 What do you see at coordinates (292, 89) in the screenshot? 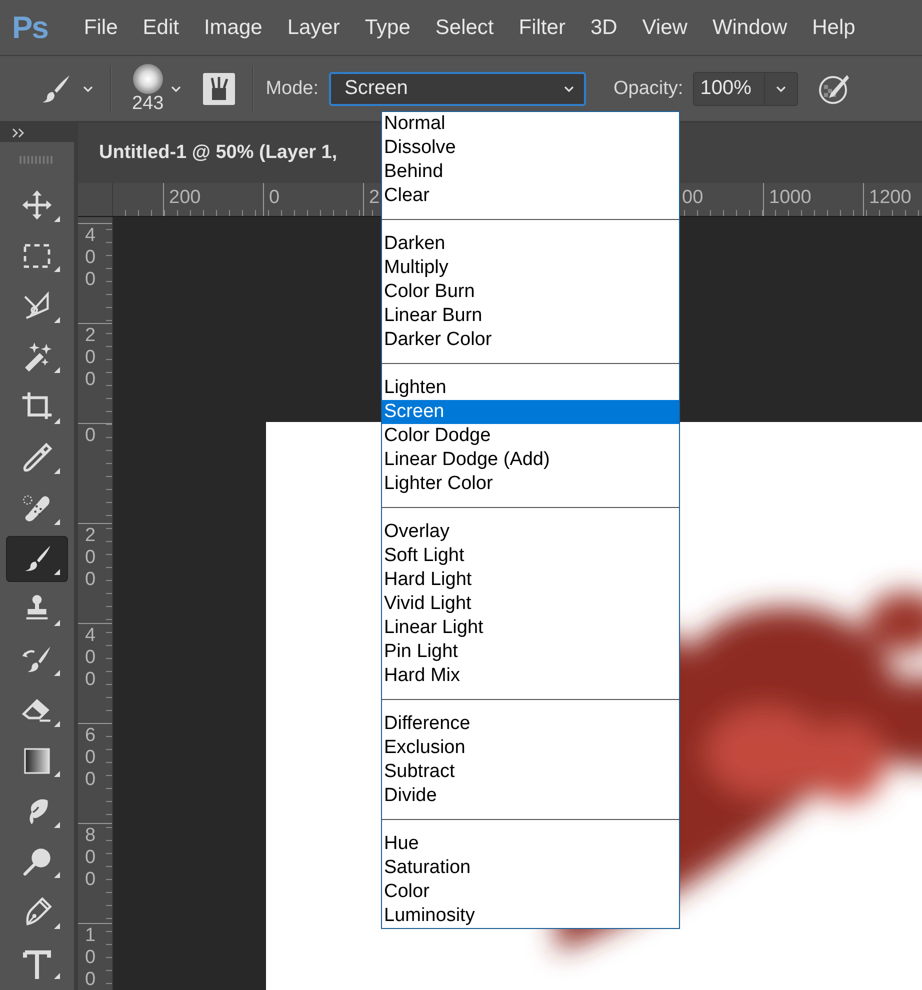
I see `mode-label: Mode:` at bounding box center [292, 89].